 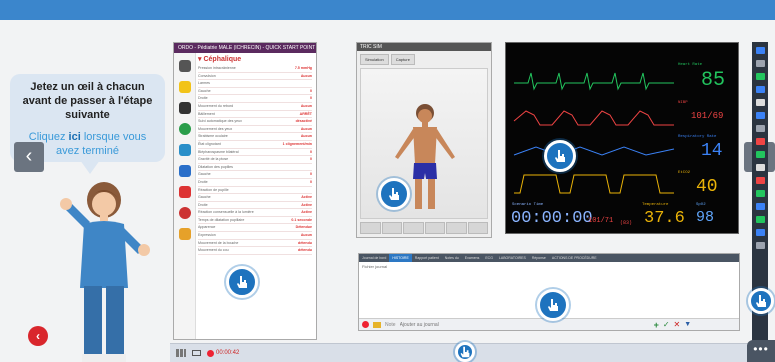 I want to click on journal-tab: Examens, so click(x=472, y=258).